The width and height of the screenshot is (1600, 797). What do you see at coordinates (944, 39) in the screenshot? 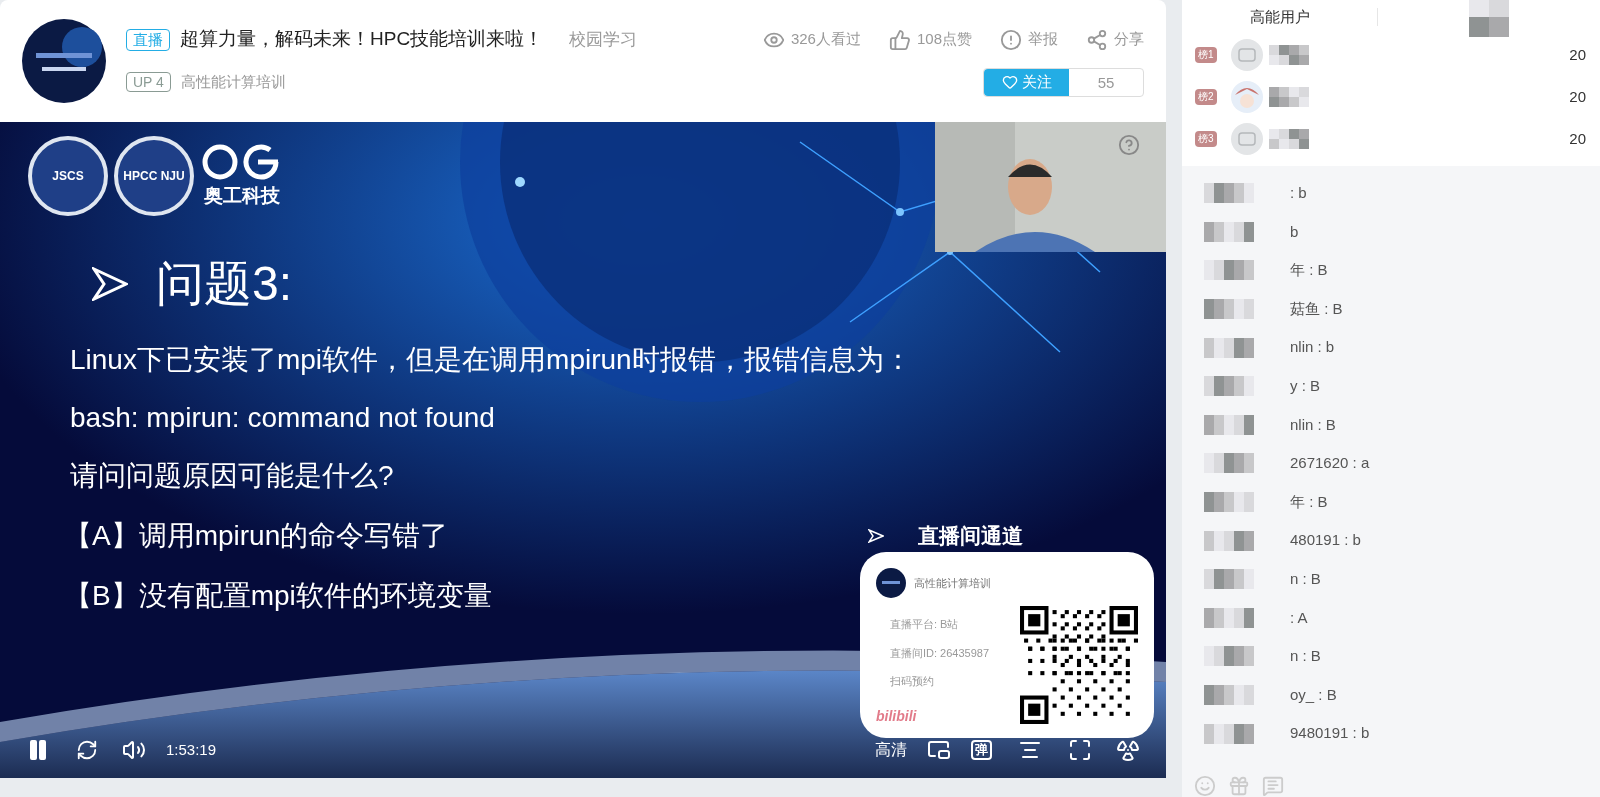
I see `stat-text: 108点赞` at bounding box center [944, 39].